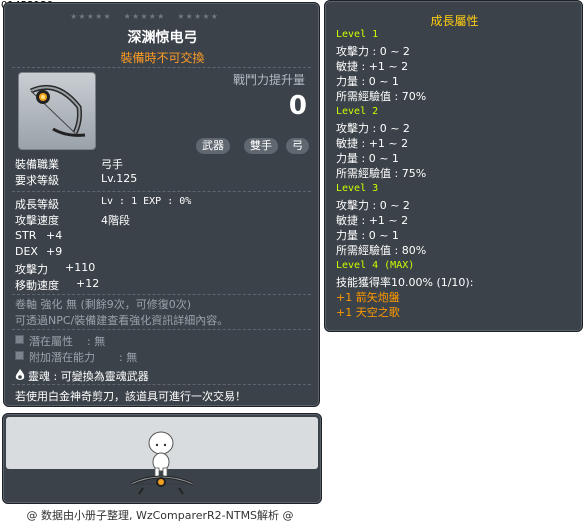 This screenshot has height=523, width=585. Describe the element at coordinates (88, 283) in the screenshot. I see `move-speed-value: +12` at that location.